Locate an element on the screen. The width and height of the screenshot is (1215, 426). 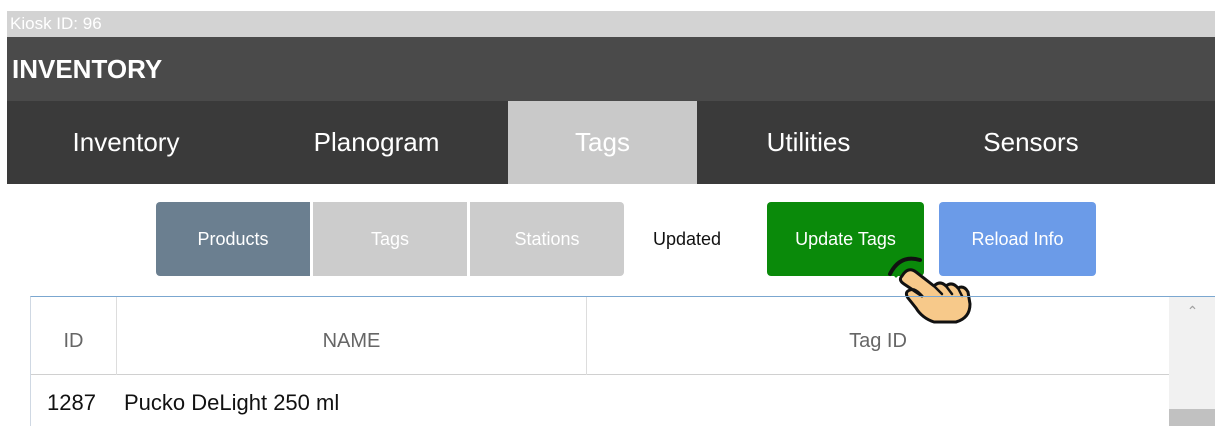
tab-tags: Tags is located at coordinates (602, 142).